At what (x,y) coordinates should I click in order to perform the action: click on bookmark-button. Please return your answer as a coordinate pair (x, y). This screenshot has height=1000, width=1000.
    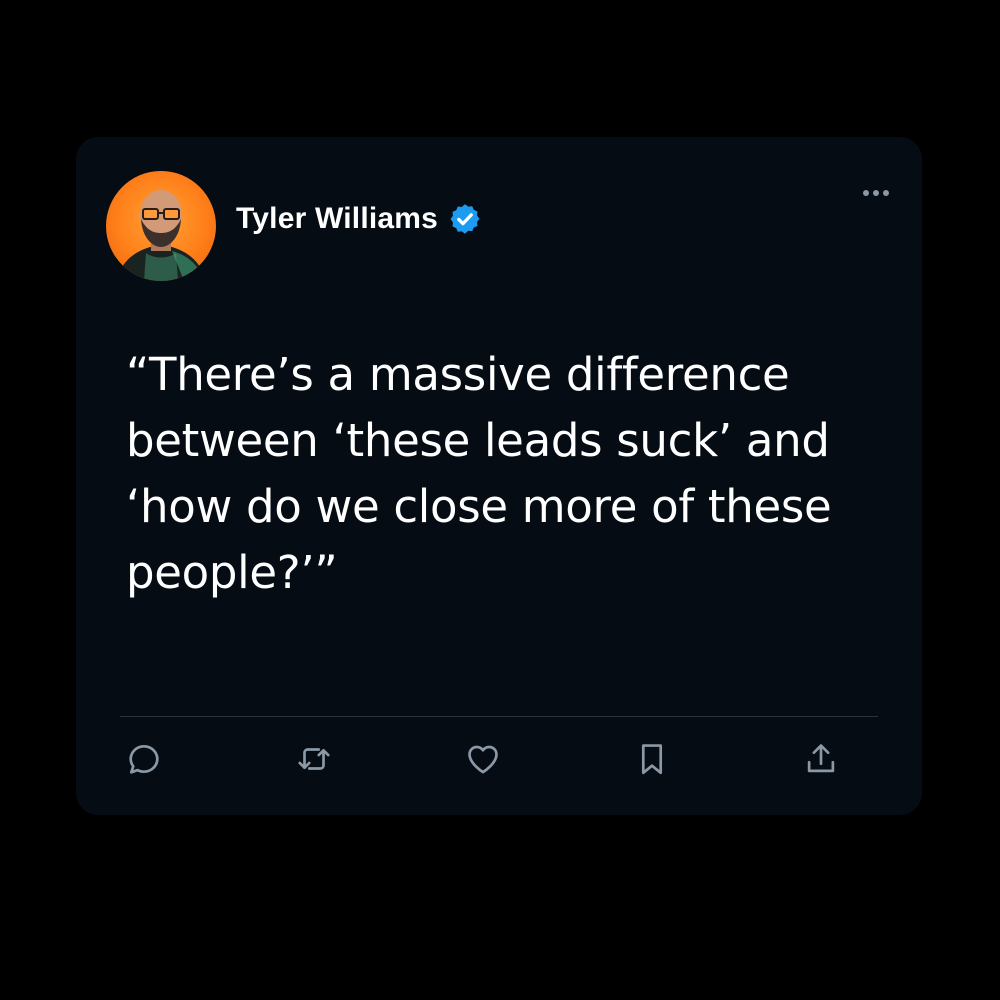
    Looking at the image, I should click on (652, 759).